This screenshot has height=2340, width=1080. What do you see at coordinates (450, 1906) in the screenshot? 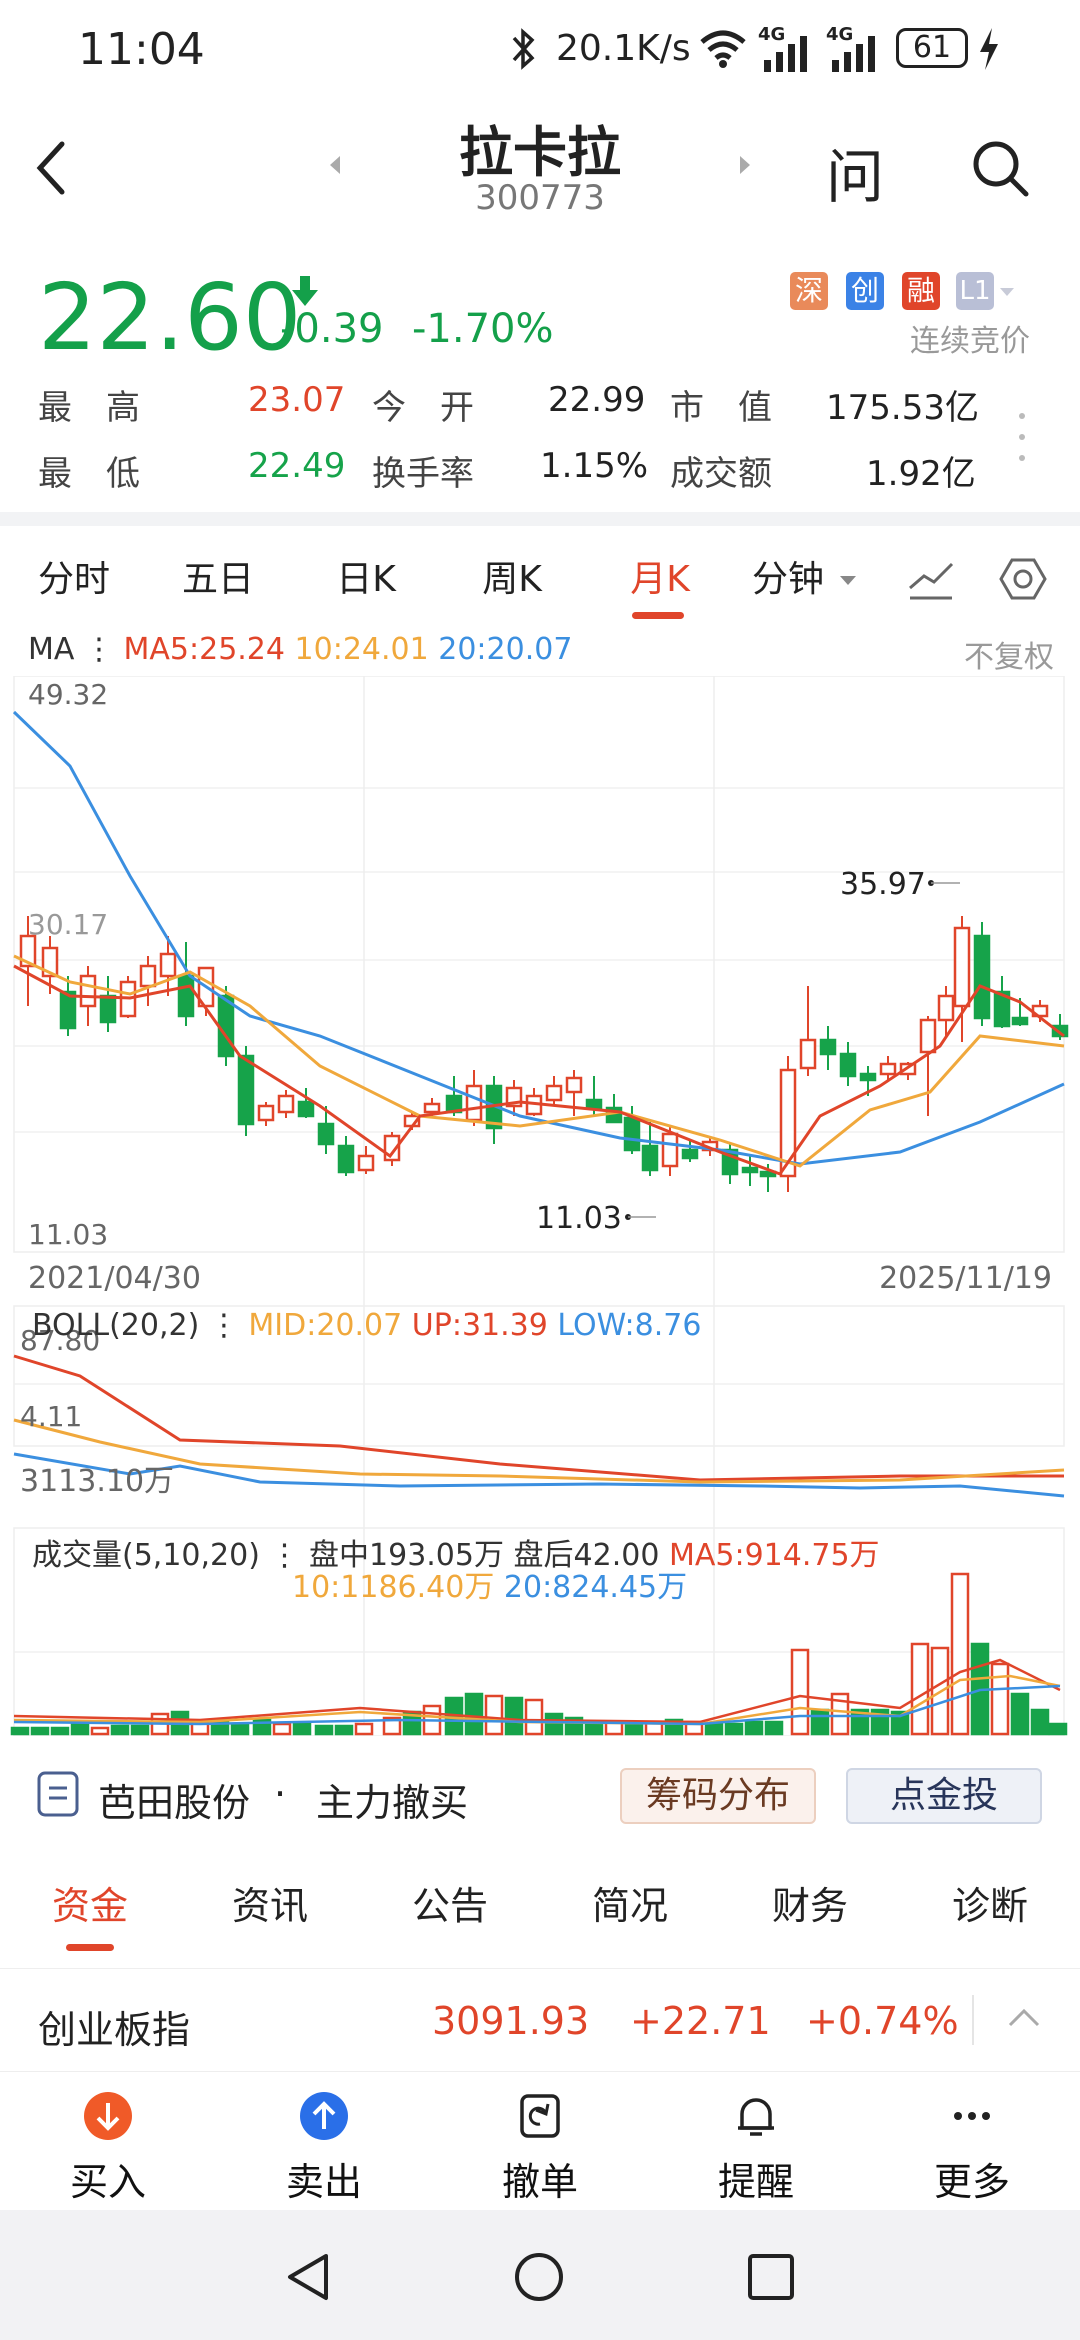
I see `tab-announcements: 公告` at bounding box center [450, 1906].